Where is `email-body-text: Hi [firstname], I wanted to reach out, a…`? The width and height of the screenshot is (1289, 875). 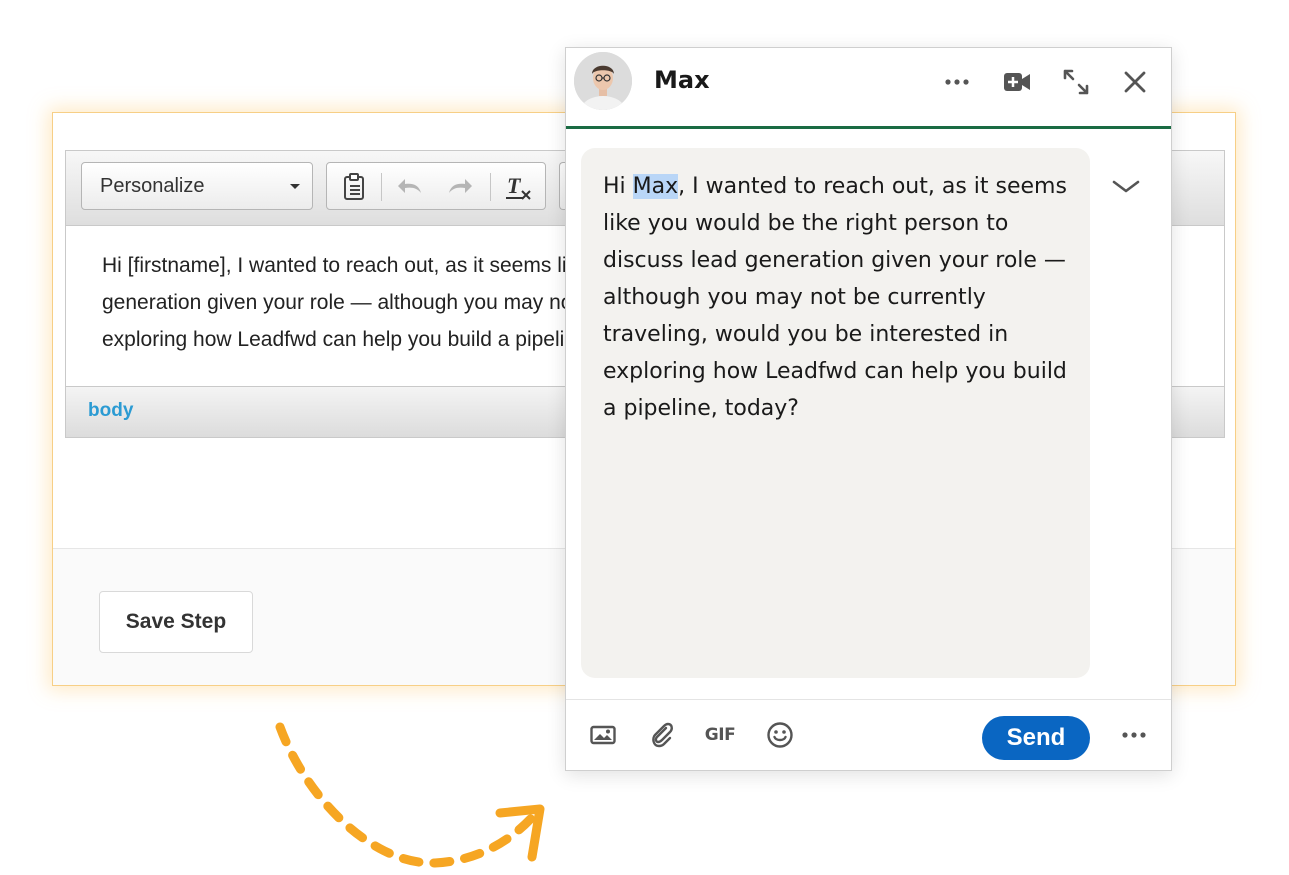 email-body-text: Hi [firstname], I wanted to reach out, a… is located at coordinates (337, 302).